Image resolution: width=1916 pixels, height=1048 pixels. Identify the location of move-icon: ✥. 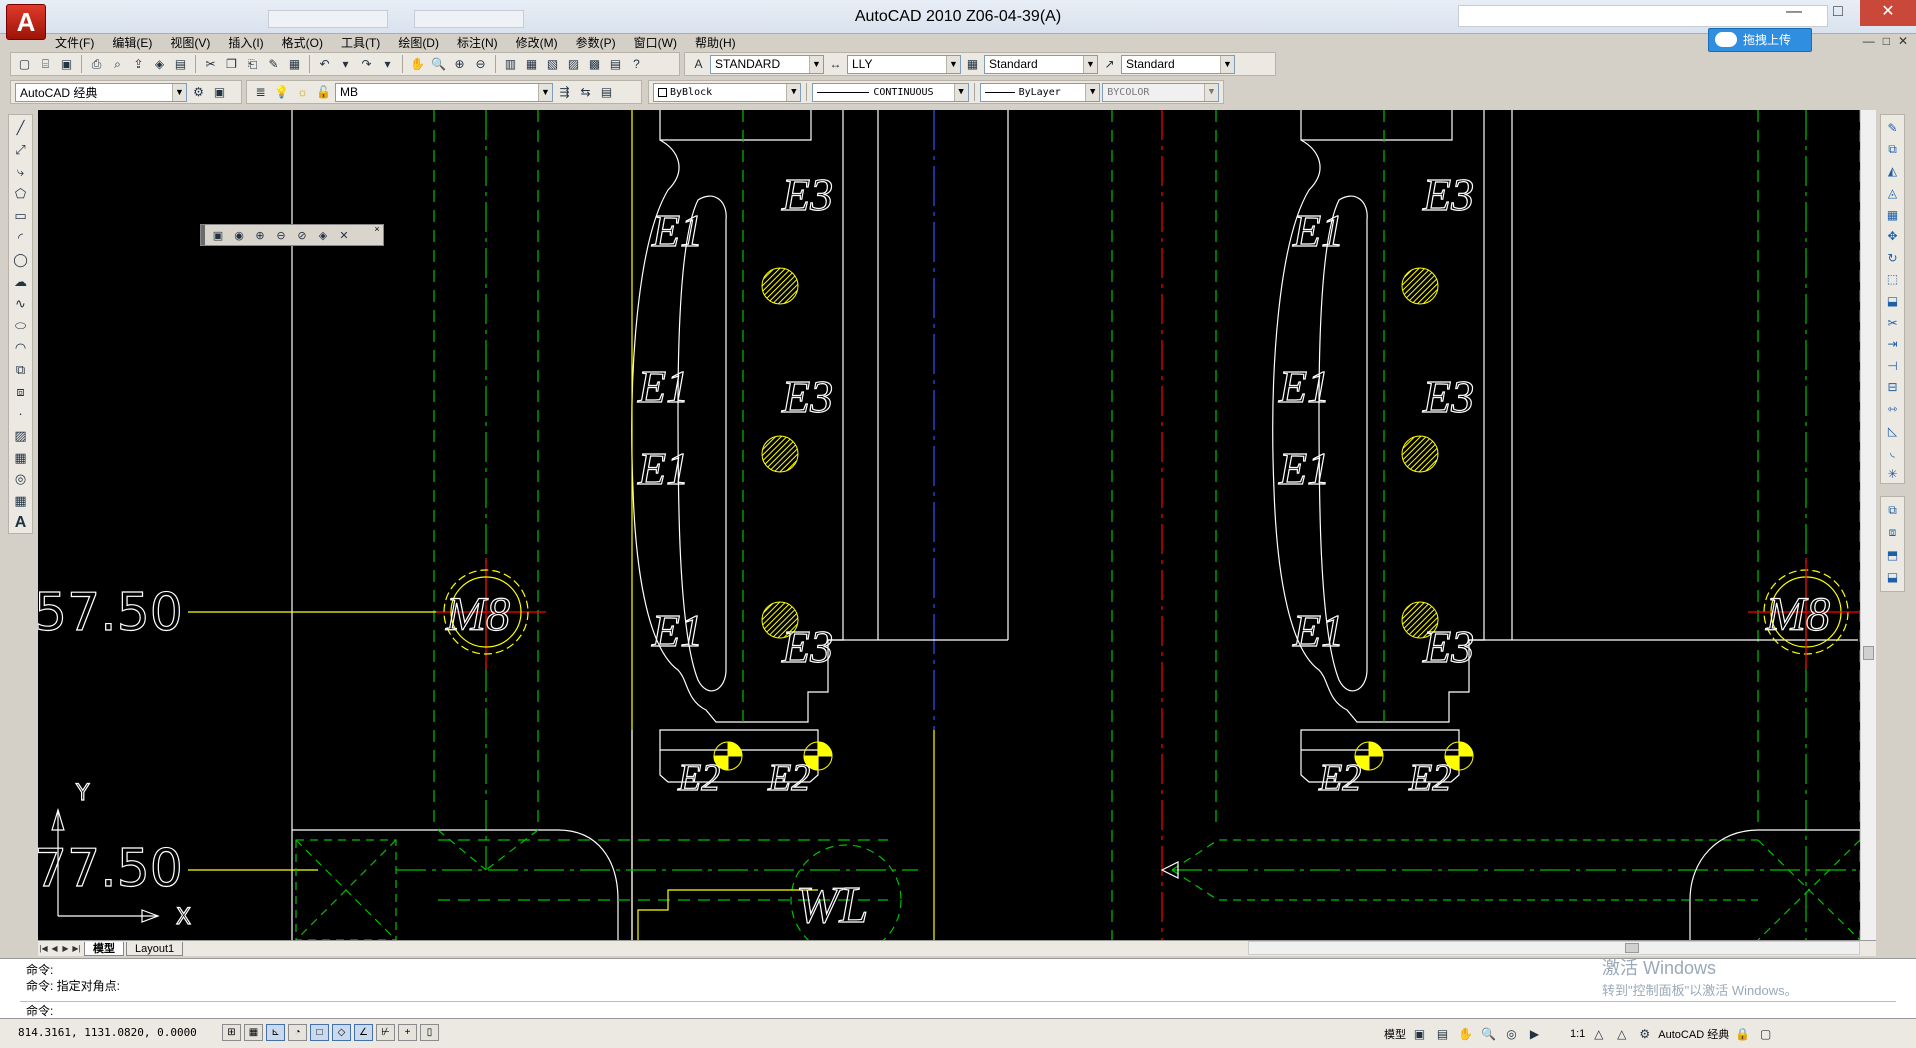
(1893, 236).